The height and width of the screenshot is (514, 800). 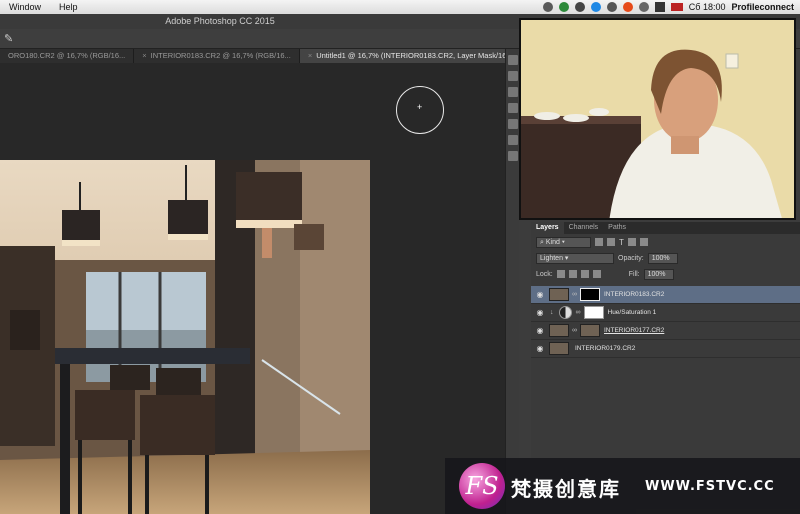 I want to click on fill-label: Fill:, so click(x=634, y=274).